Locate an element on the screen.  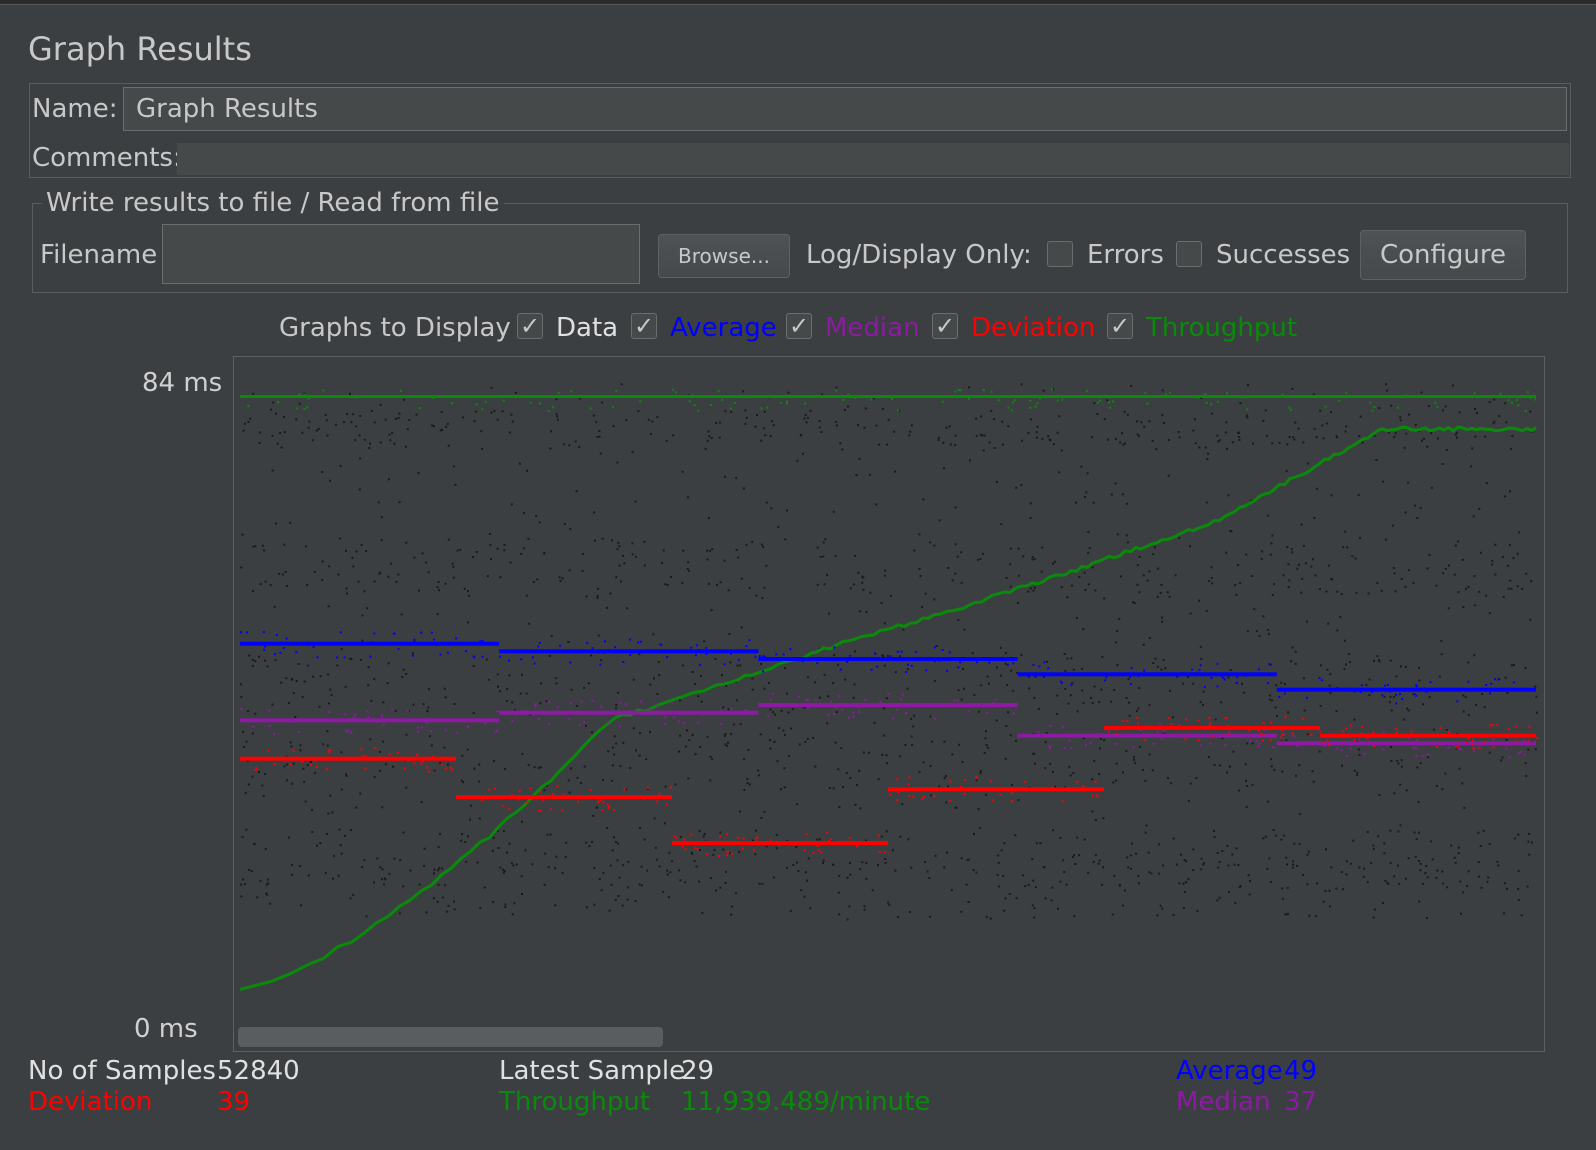
average-checkbox: ✓ is located at coordinates (644, 326).